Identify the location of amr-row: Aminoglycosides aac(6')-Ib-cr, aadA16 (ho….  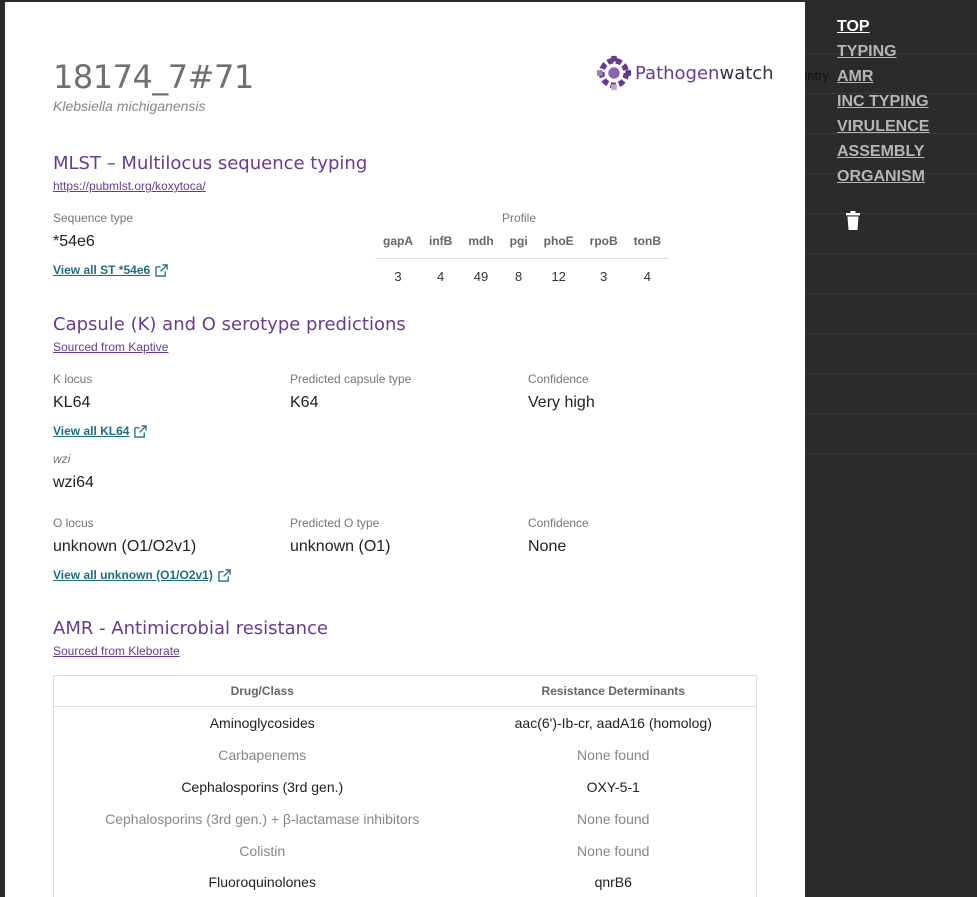
(405, 723).